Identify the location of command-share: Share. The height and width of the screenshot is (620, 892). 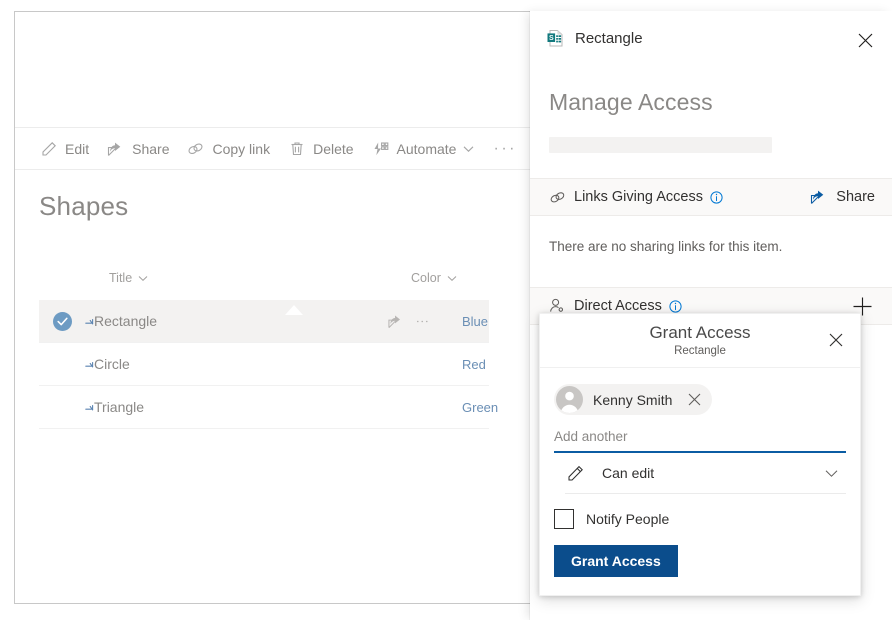
(138, 148).